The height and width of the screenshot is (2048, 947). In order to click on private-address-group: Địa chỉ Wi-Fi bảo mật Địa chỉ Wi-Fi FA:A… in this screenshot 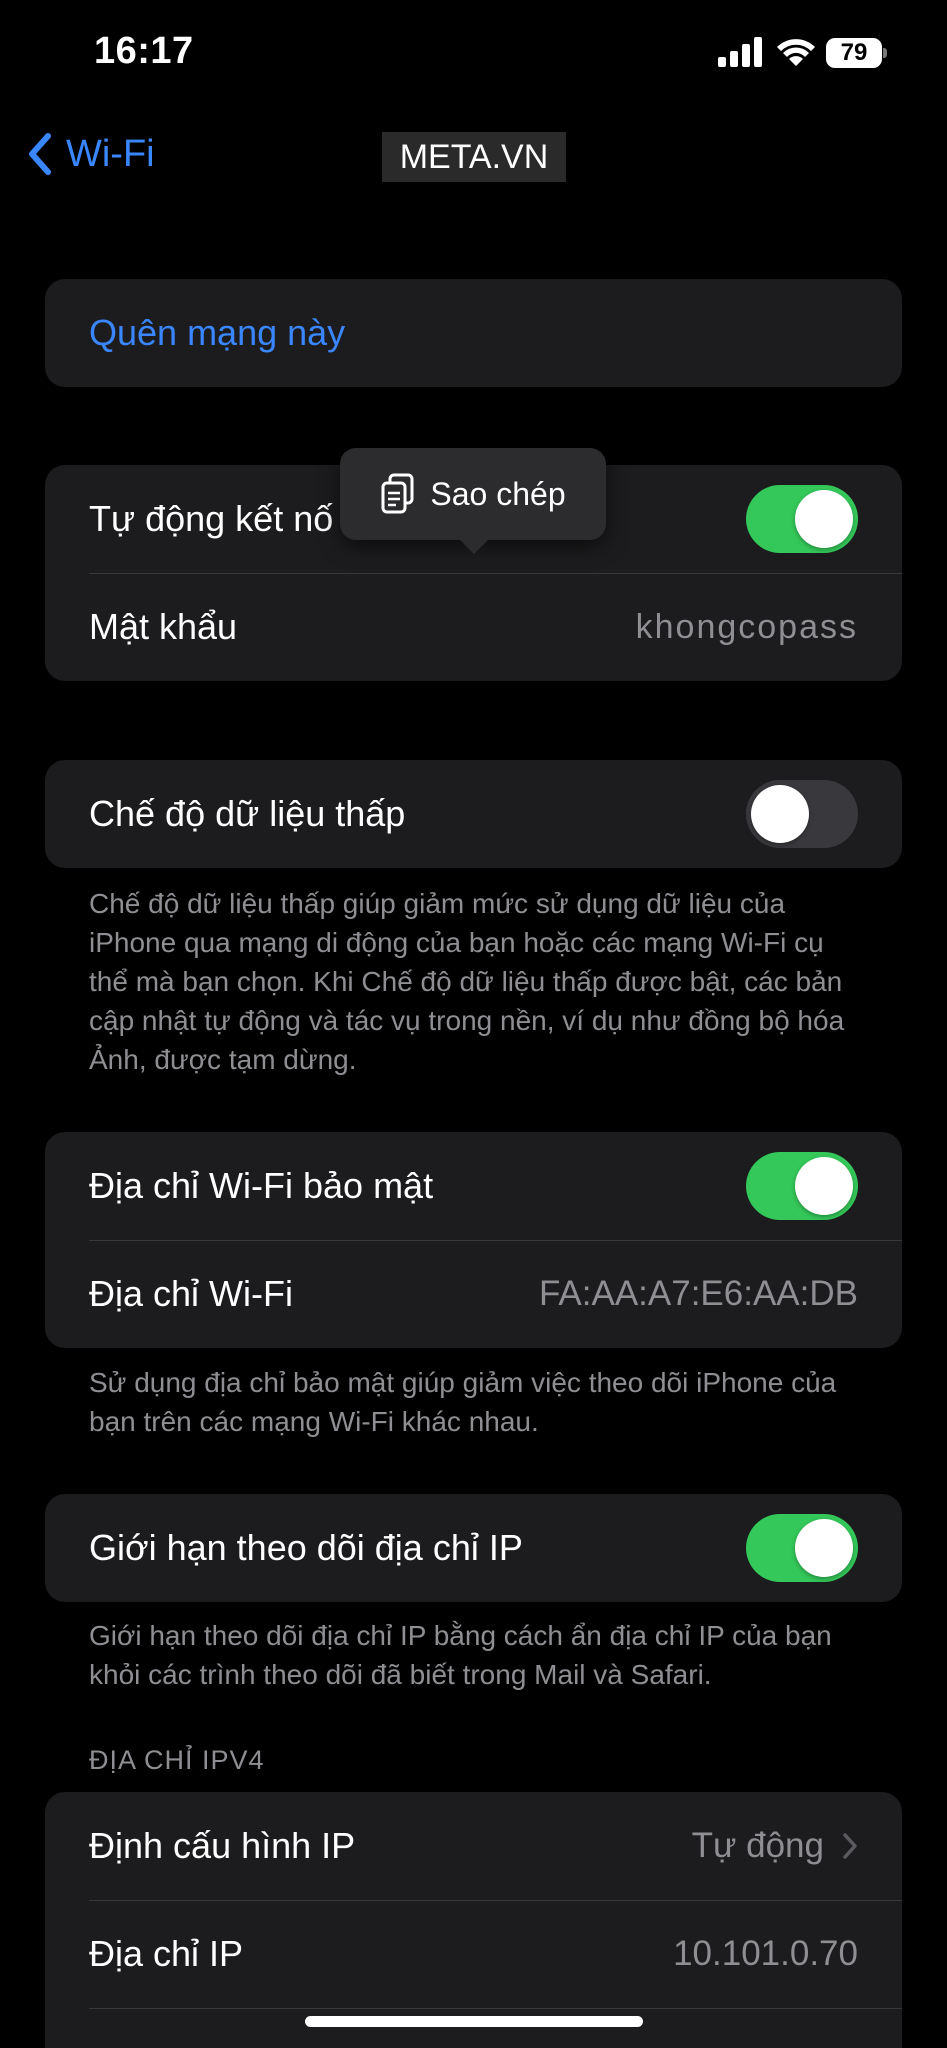, I will do `click(473, 1240)`.